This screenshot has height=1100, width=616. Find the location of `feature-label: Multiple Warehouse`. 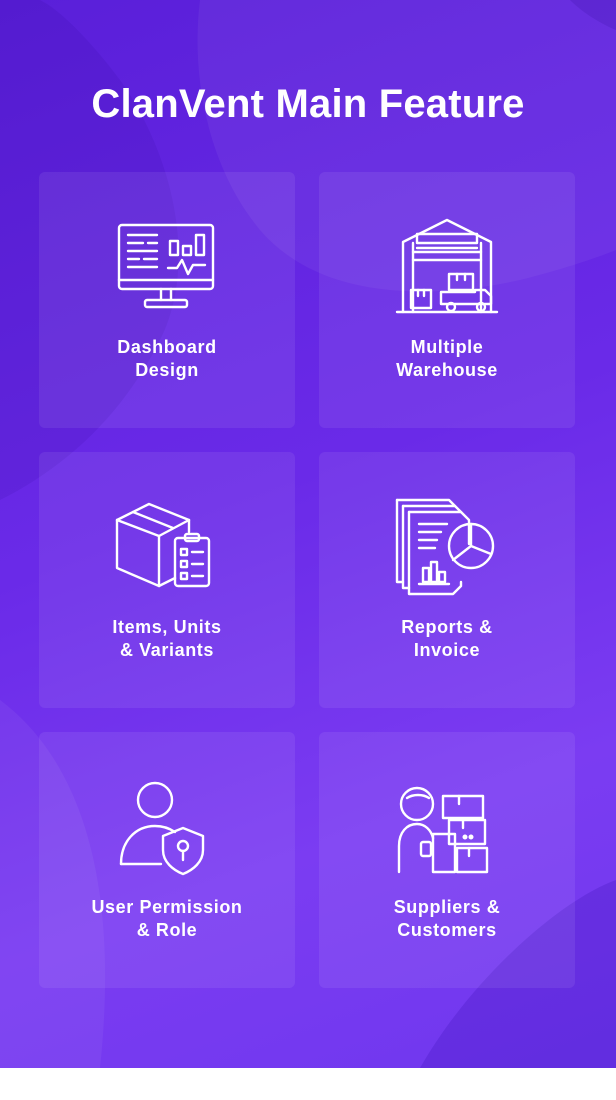

feature-label: Multiple Warehouse is located at coordinates (447, 358).